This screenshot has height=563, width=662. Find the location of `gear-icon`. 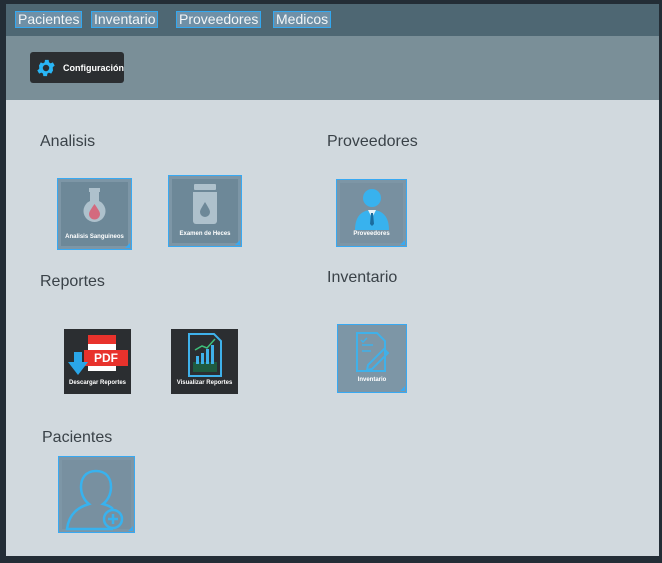

gear-icon is located at coordinates (46, 67).